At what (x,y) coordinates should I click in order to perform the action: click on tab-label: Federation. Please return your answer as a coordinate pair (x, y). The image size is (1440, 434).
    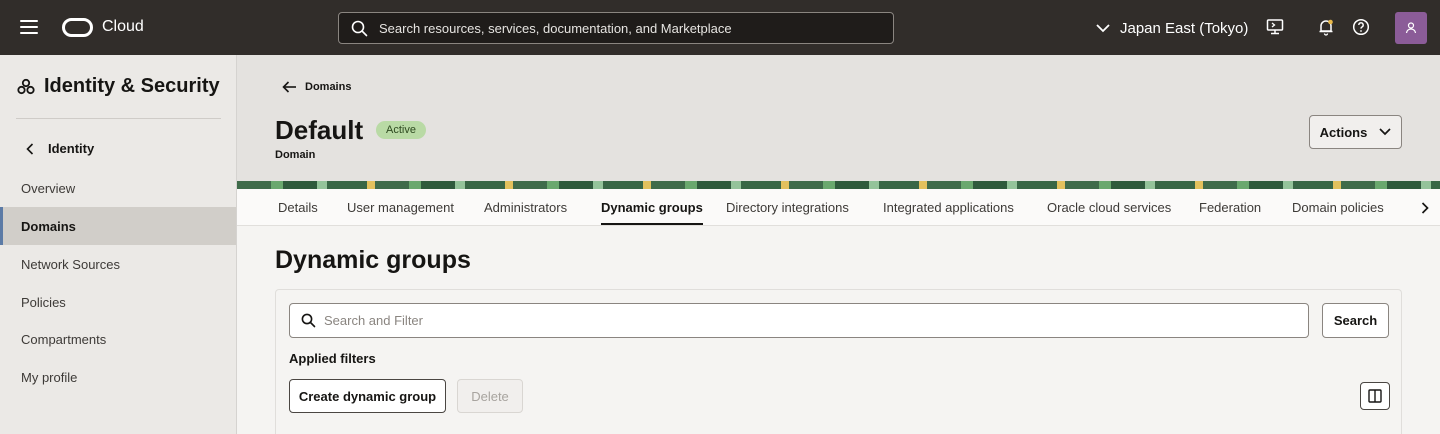
    Looking at the image, I should click on (1230, 207).